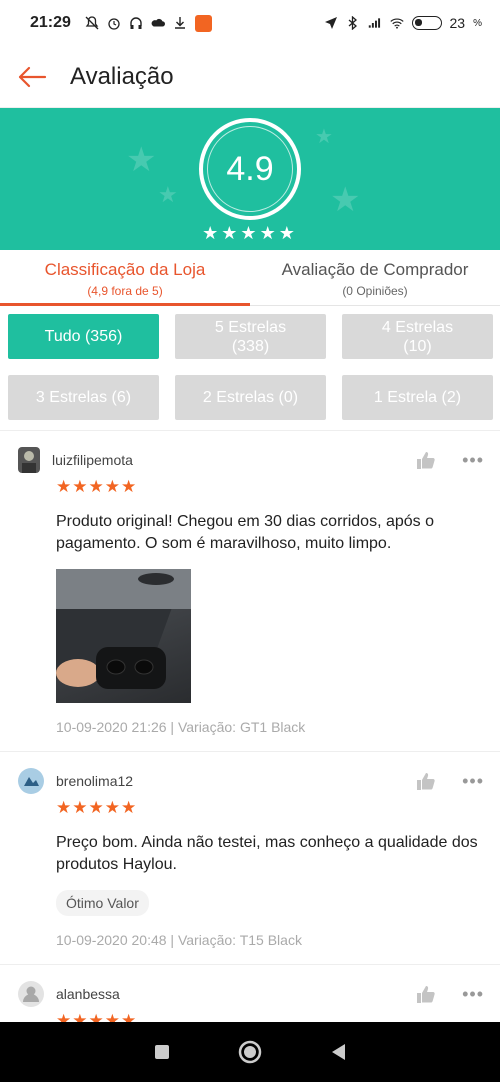  I want to click on download-icon, so click(180, 23).